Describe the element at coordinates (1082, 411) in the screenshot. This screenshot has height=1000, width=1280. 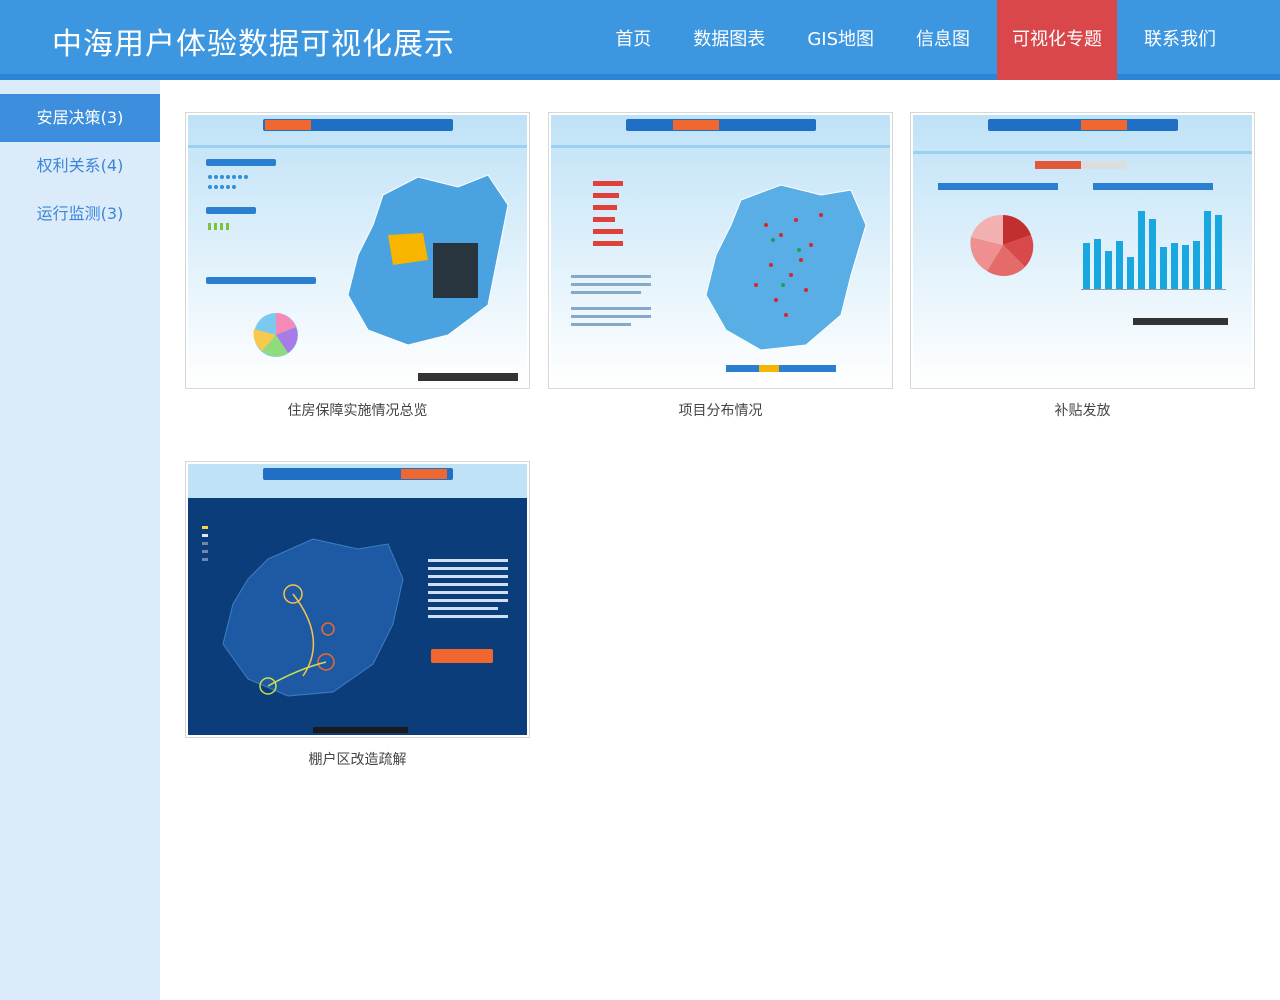
I see `card-caption: 补贴发放` at that location.